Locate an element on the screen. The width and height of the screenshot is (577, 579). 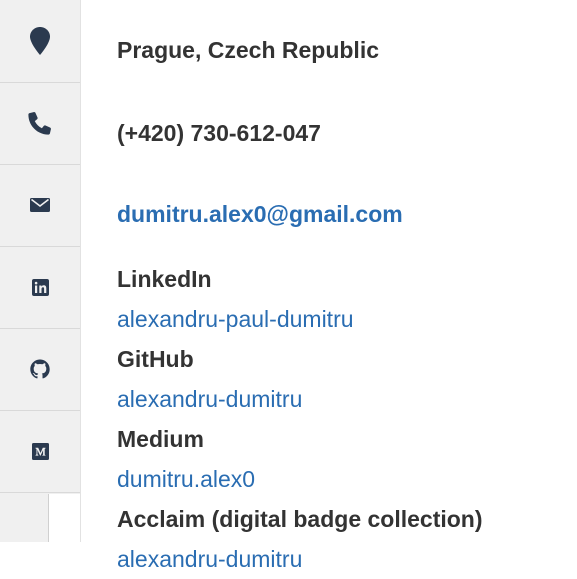
medium-icon-cell is located at coordinates (40, 451).